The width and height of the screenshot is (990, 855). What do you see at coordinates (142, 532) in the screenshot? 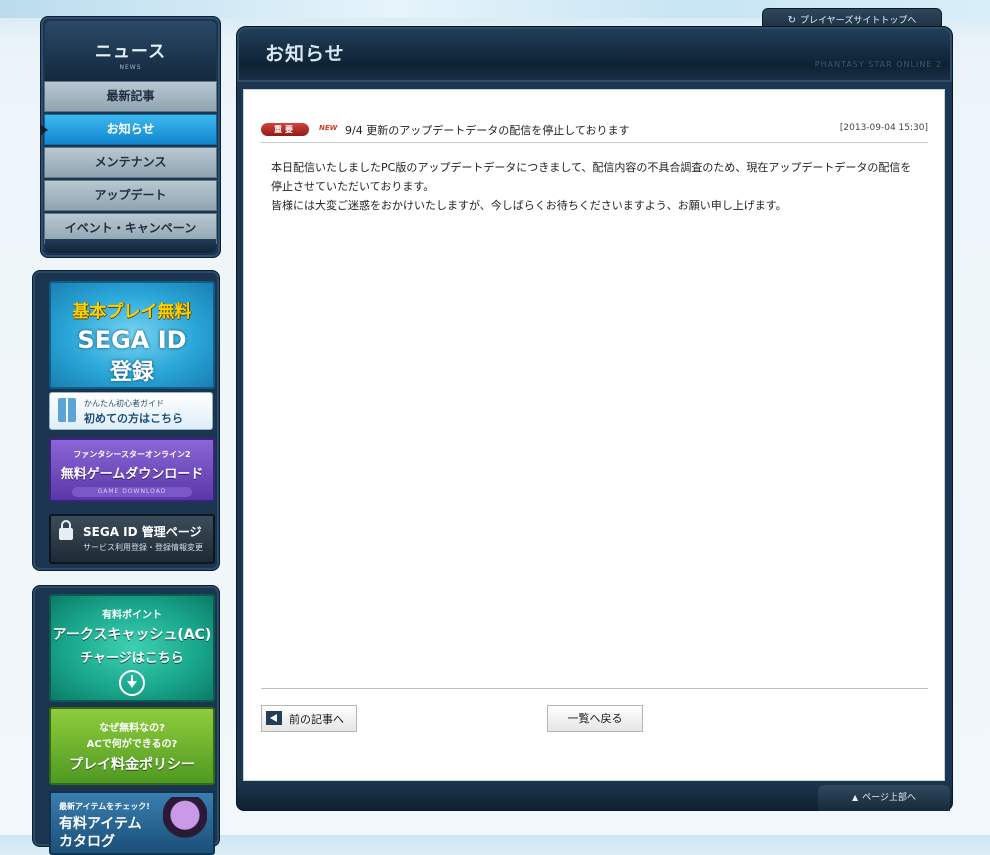
I see `sega-id-manage-title: SEGA ID 管理ページ` at bounding box center [142, 532].